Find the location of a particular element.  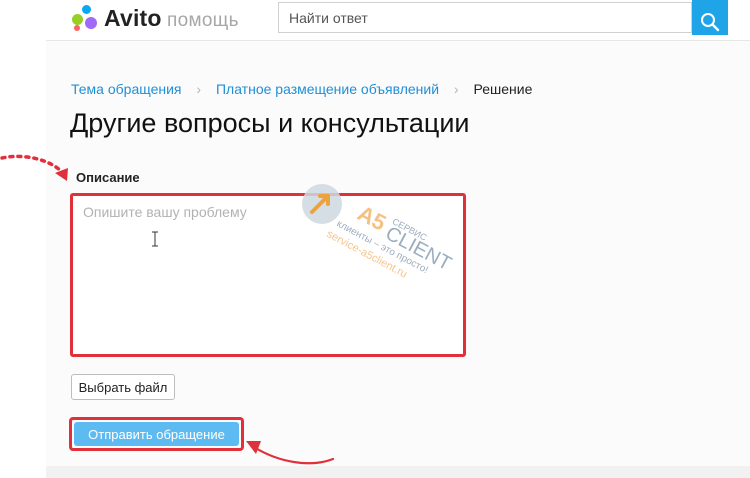

submit-request-button: Отправить обращение is located at coordinates (156, 434).